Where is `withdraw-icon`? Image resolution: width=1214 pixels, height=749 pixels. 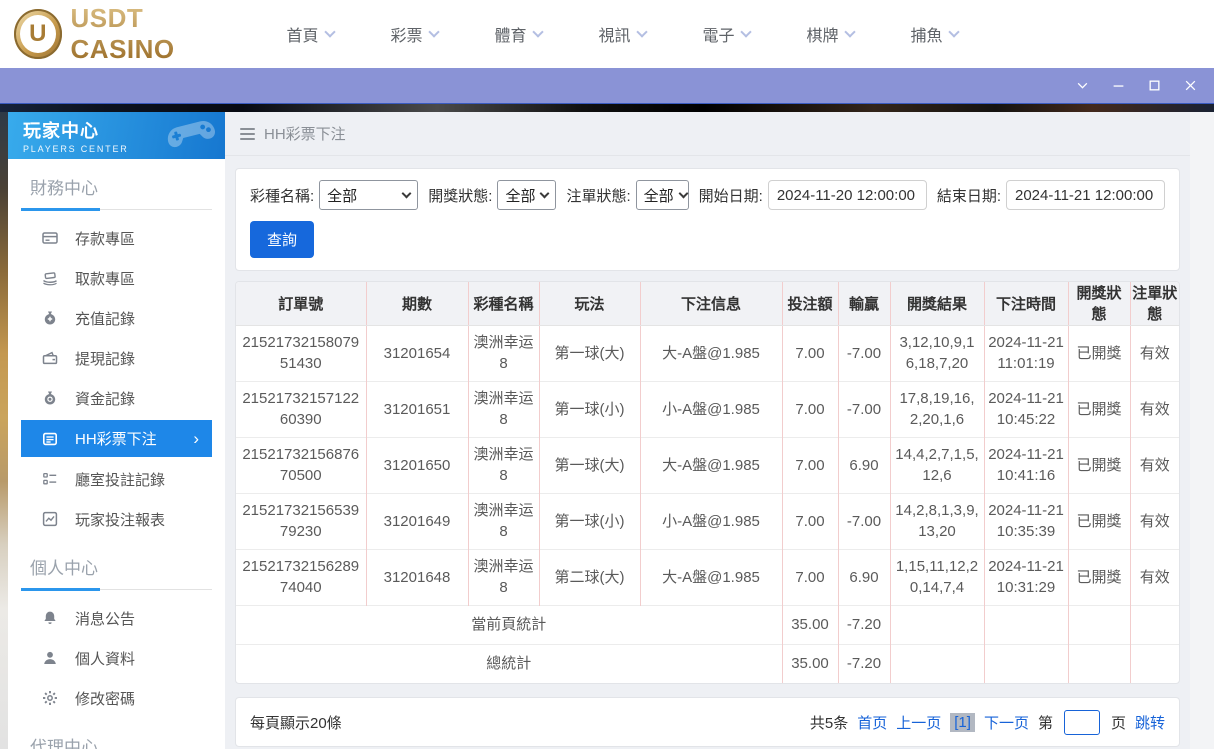 withdraw-icon is located at coordinates (49, 278).